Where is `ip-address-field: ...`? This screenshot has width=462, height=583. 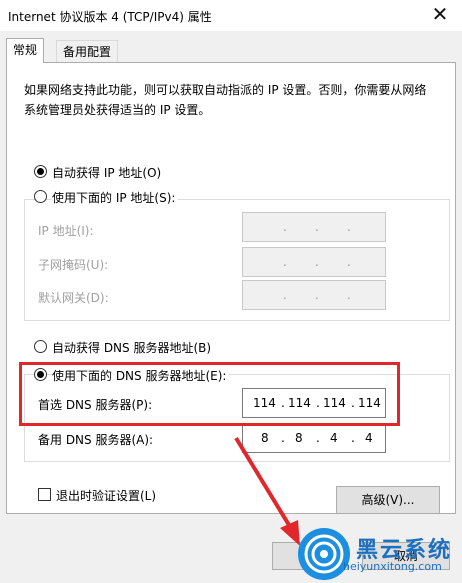
ip-address-field: ... is located at coordinates (314, 227).